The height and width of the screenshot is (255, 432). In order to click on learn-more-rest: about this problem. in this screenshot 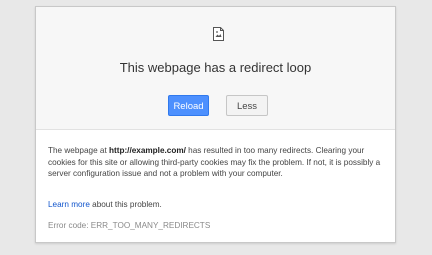, I will do `click(125, 204)`.